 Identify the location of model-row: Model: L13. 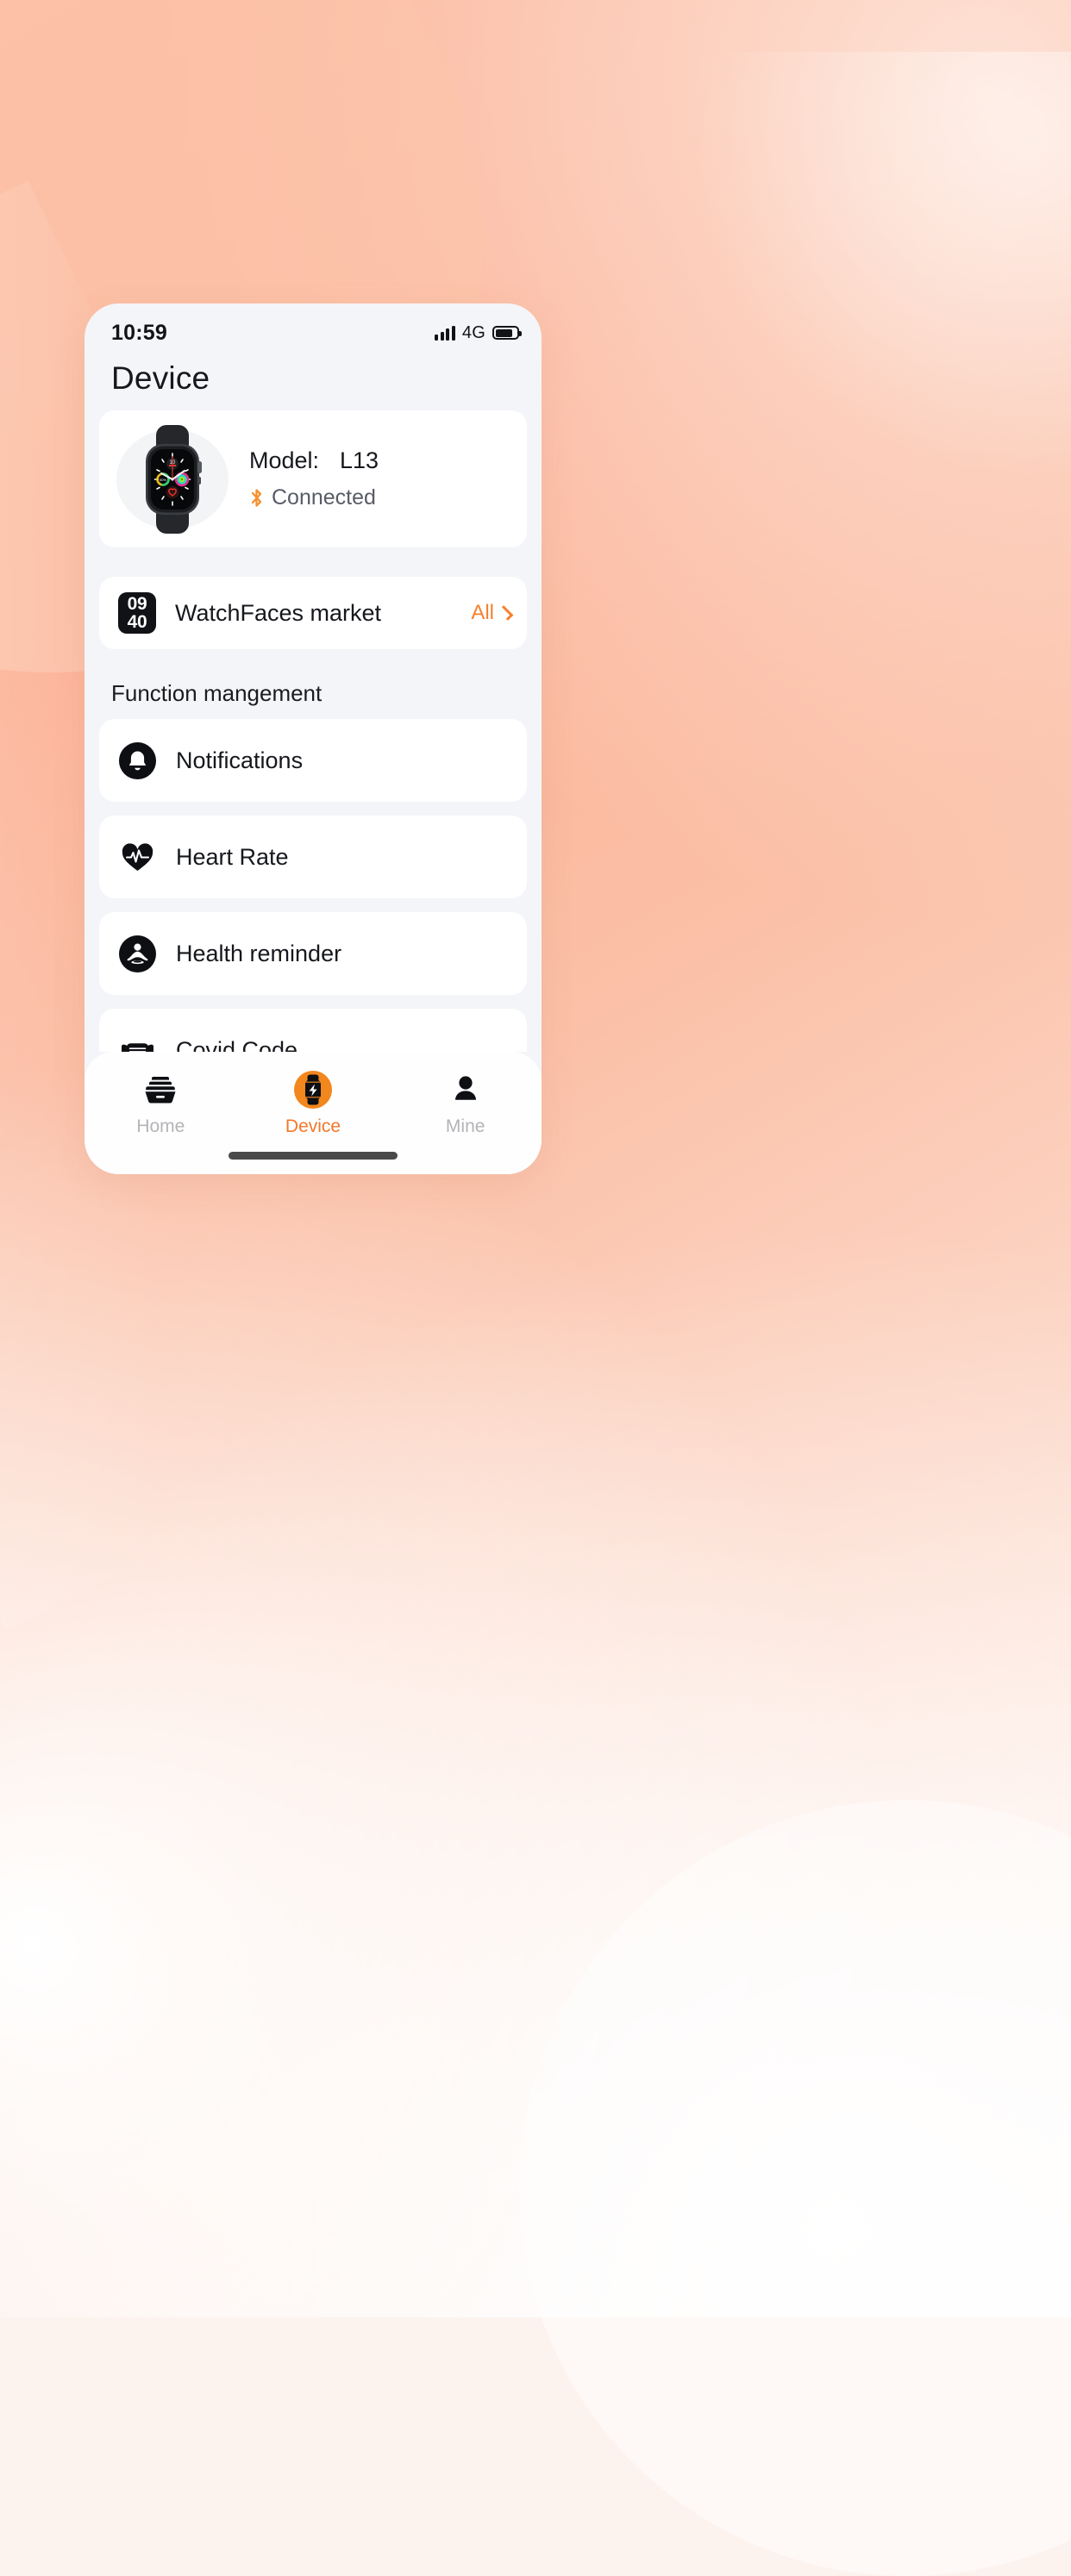
(314, 460).